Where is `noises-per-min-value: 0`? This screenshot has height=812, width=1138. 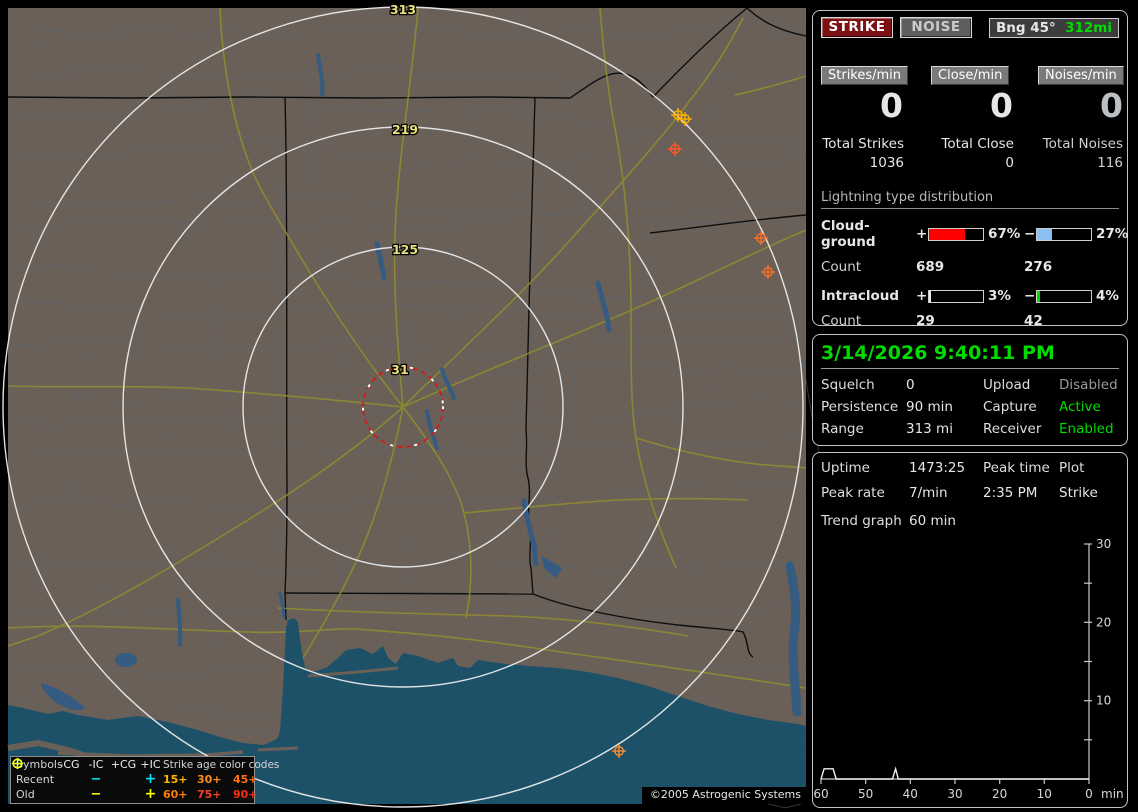 noises-per-min-value: 0 is located at coordinates (1111, 105).